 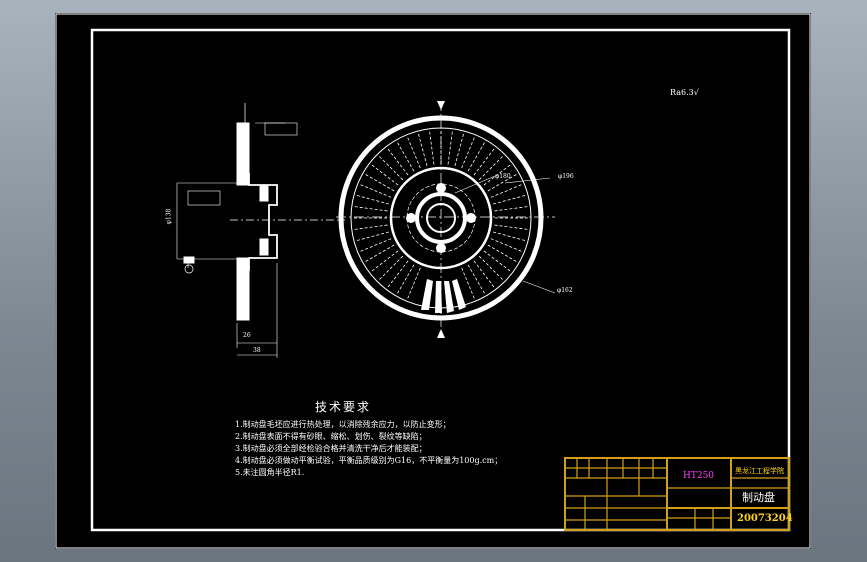 I want to click on requirement-item: 2.制动盘表面不得有砂眼、缩松、划伤、裂纹等缺陷；, so click(x=331, y=436).